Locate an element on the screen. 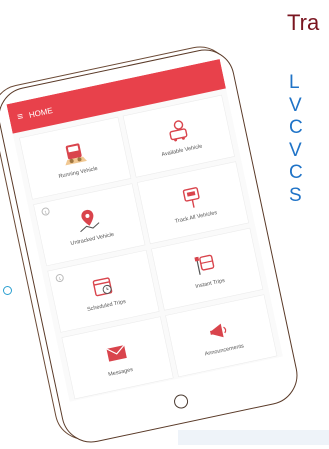 The image size is (329, 449). calendar-icon is located at coordinates (102, 286).